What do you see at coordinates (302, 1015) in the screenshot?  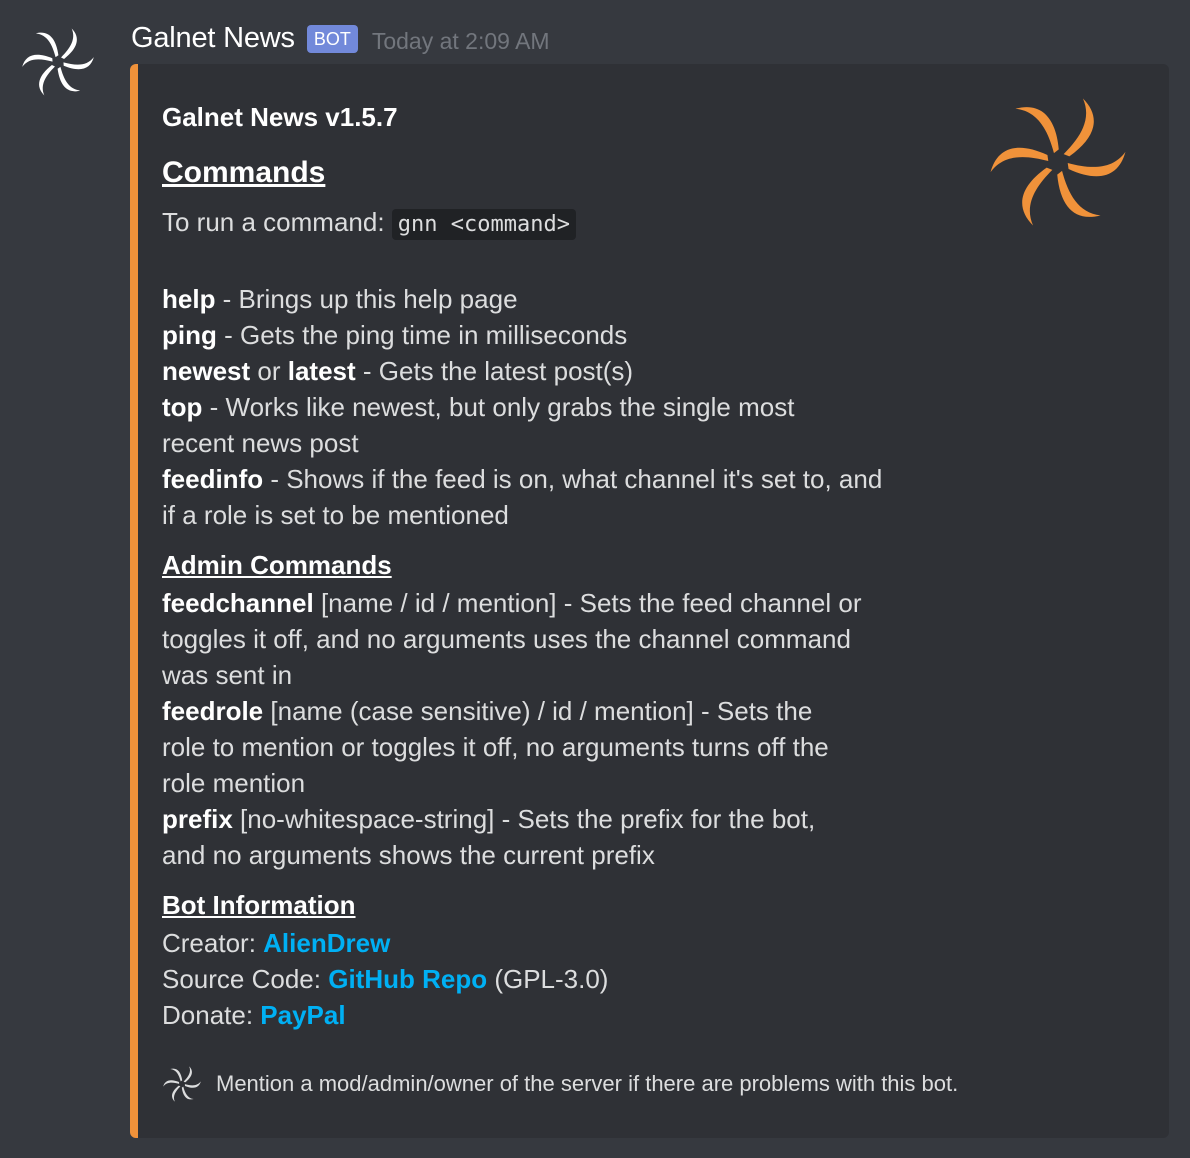 I see `paypal-link: PayPal` at bounding box center [302, 1015].